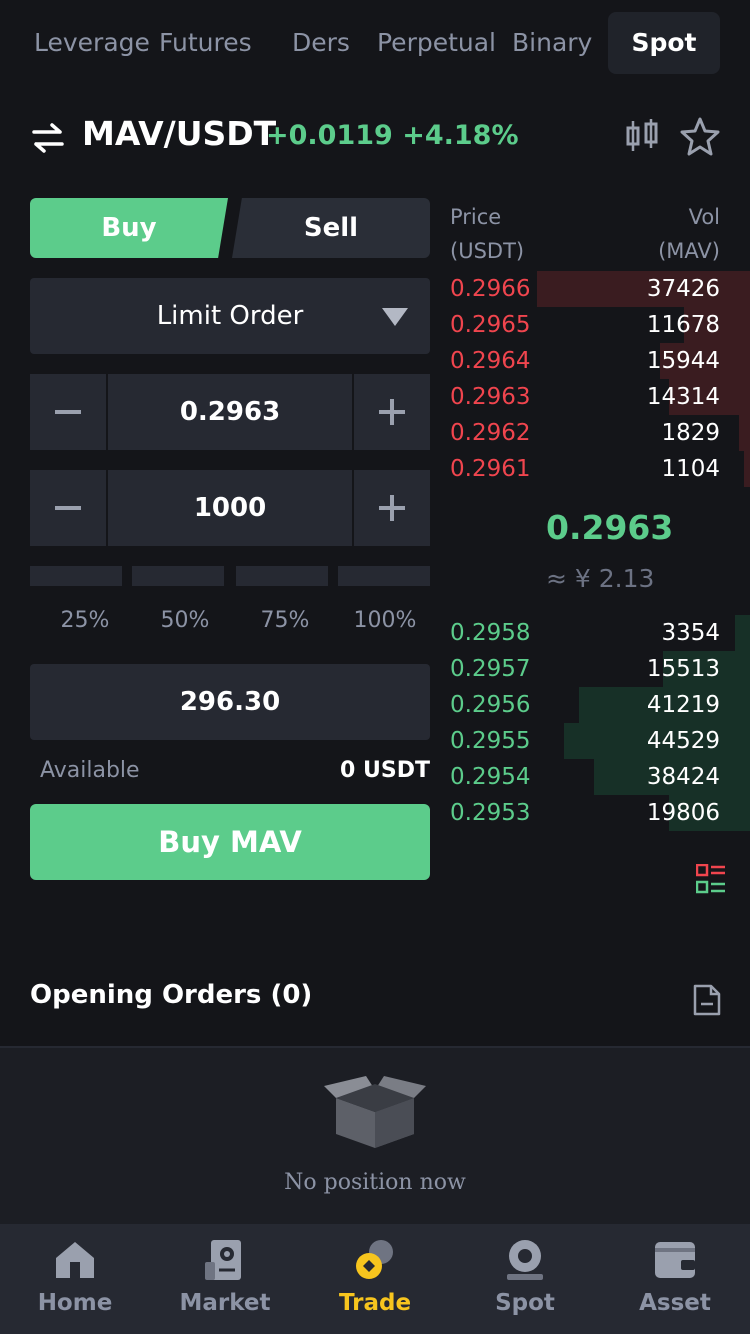 The height and width of the screenshot is (1334, 750). I want to click on ask-volume: 37426, so click(683, 289).